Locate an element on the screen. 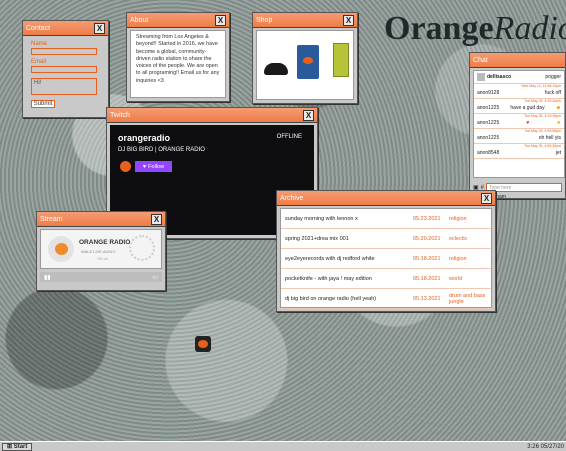 This screenshot has width=566, height=451. channel-name: orangeradio is located at coordinates (144, 138).